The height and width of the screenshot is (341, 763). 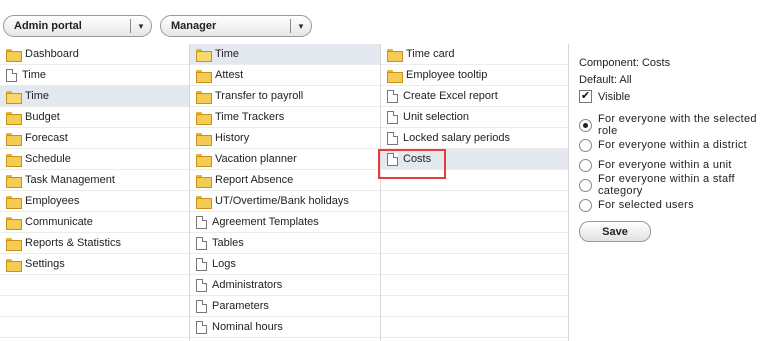 I want to click on menu-item-label: Logs, so click(x=224, y=264).